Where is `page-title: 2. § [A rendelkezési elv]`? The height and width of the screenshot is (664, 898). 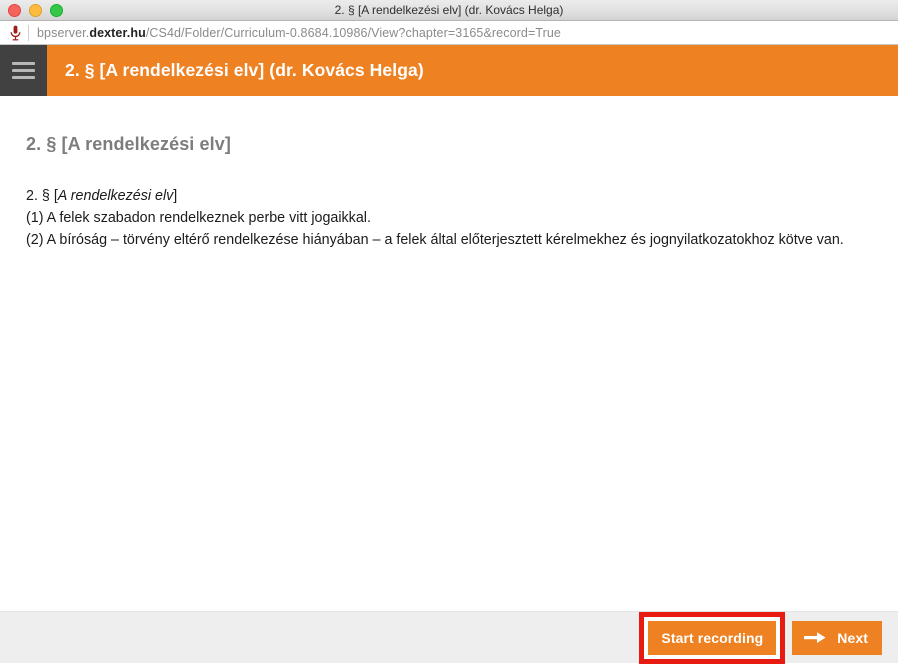 page-title: 2. § [A rendelkezési elv] is located at coordinates (128, 144).